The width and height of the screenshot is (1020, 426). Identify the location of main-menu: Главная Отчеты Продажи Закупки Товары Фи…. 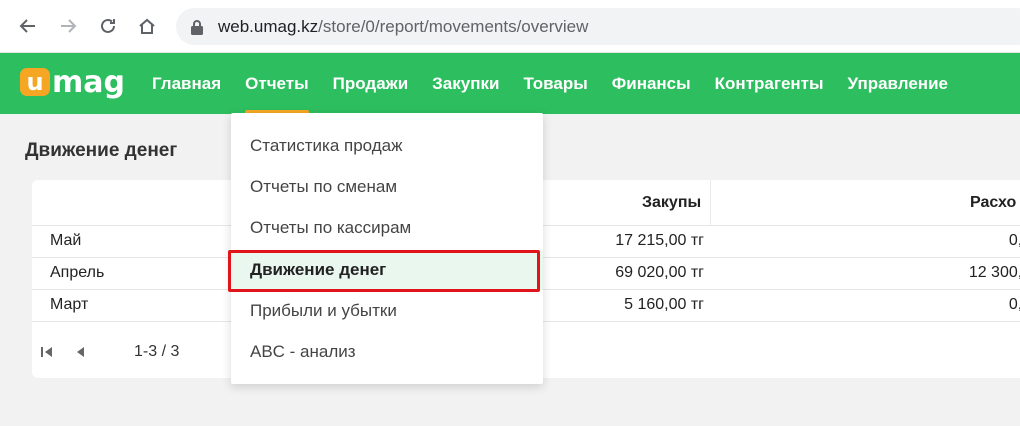
(550, 83).